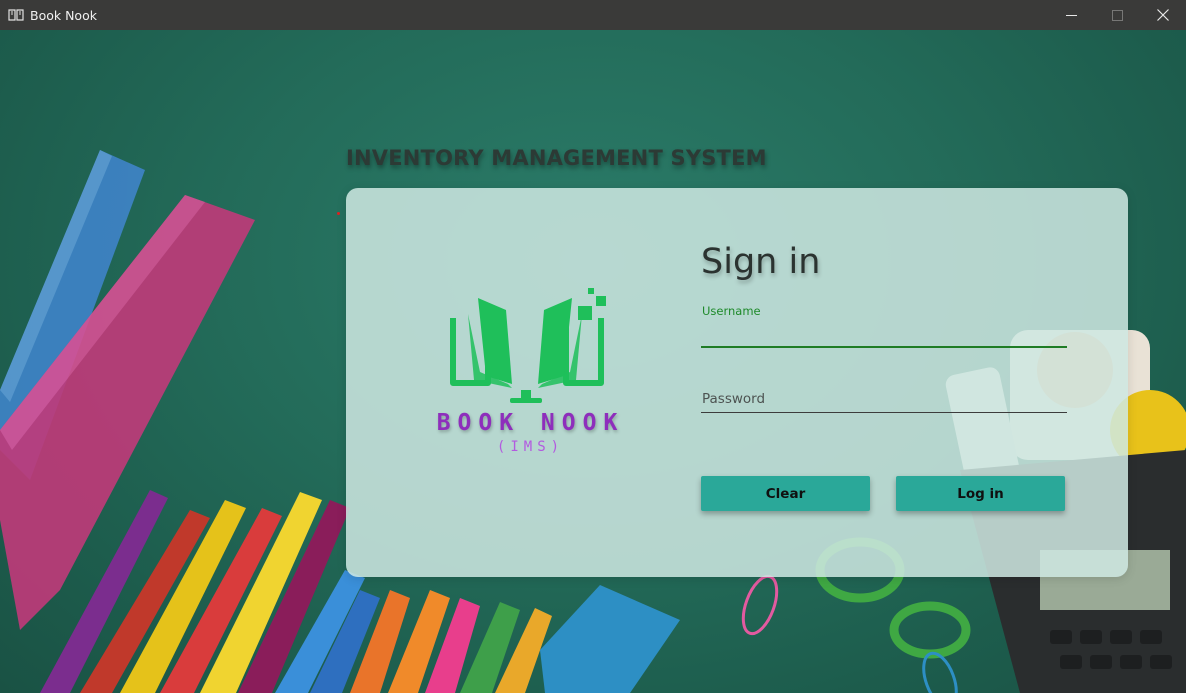  I want to click on book-icon, so click(16, 15).